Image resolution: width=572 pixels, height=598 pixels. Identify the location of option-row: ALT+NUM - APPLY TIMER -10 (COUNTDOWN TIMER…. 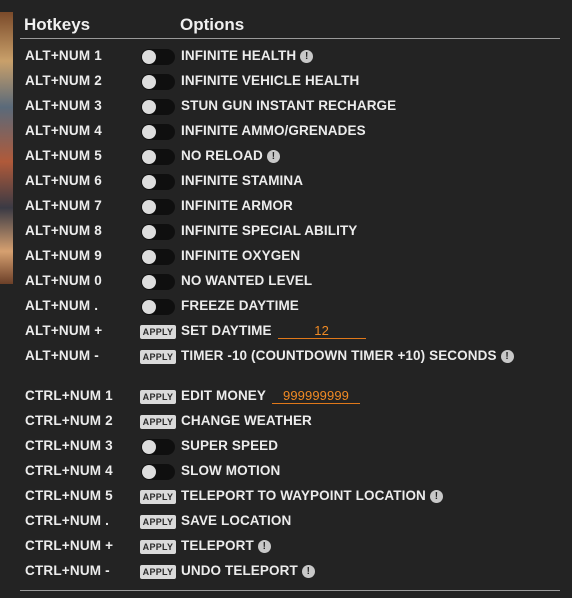
(290, 356).